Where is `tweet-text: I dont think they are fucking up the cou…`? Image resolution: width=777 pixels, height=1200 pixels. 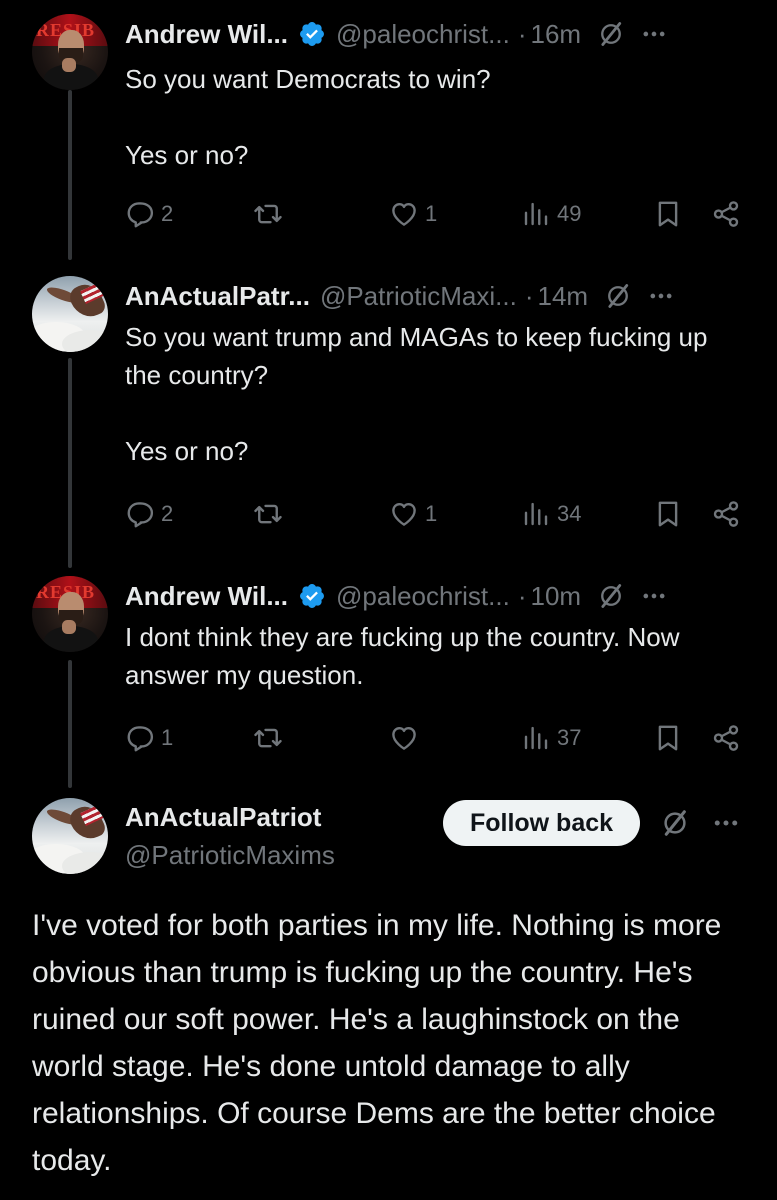
tweet-text: I dont think they are fucking up the cou… is located at coordinates (406, 656).